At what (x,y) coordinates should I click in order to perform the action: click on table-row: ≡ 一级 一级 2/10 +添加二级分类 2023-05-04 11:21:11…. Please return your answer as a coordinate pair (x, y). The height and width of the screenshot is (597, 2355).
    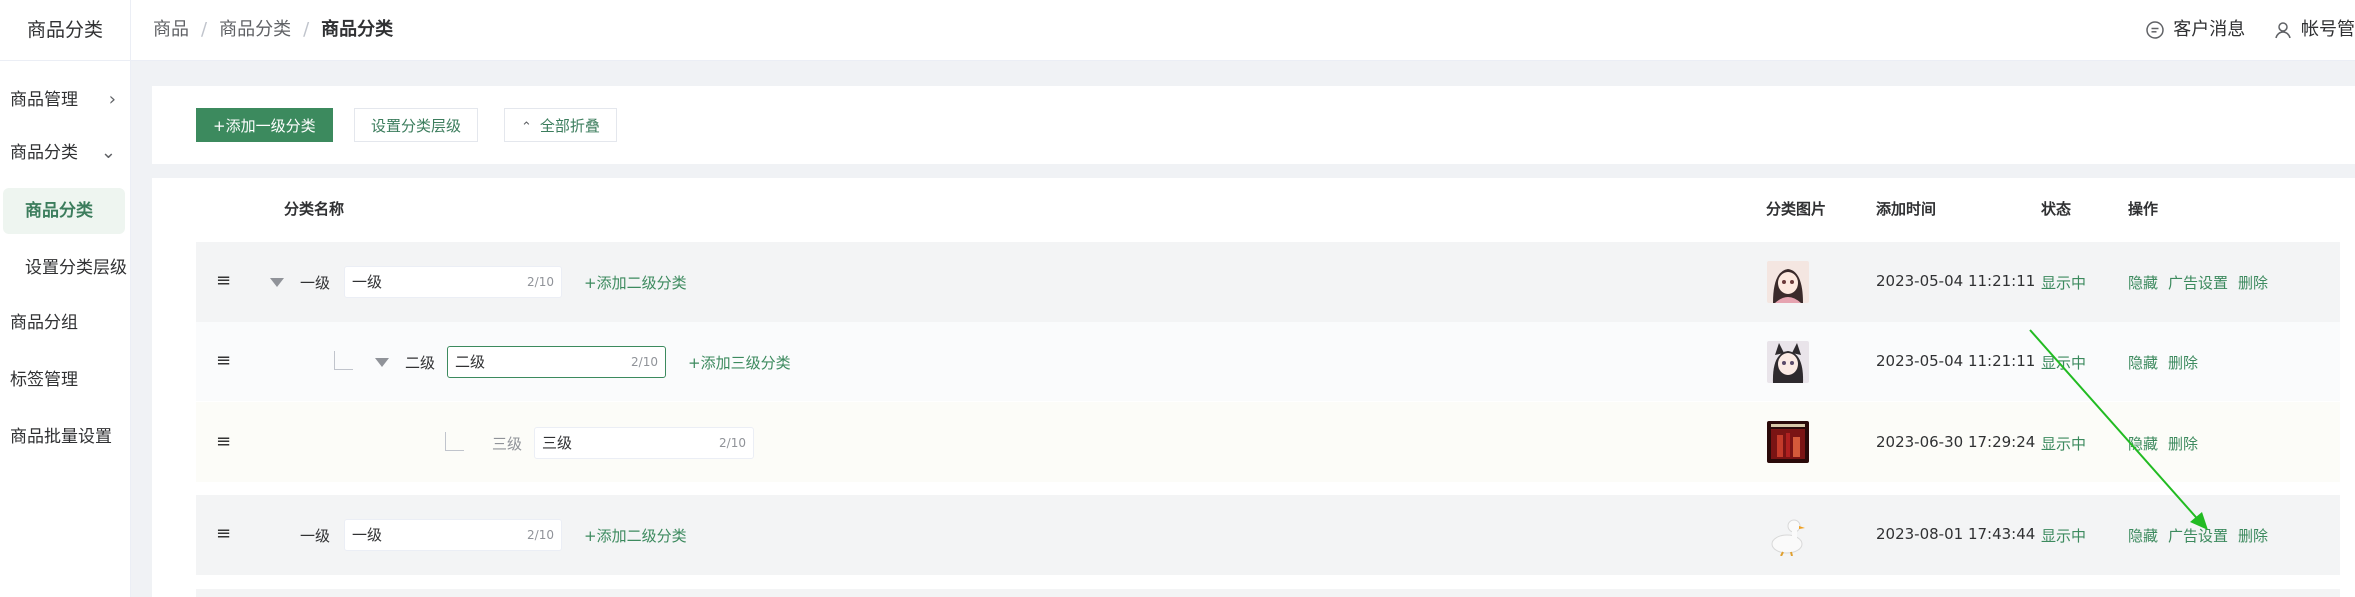
    Looking at the image, I should click on (1268, 282).